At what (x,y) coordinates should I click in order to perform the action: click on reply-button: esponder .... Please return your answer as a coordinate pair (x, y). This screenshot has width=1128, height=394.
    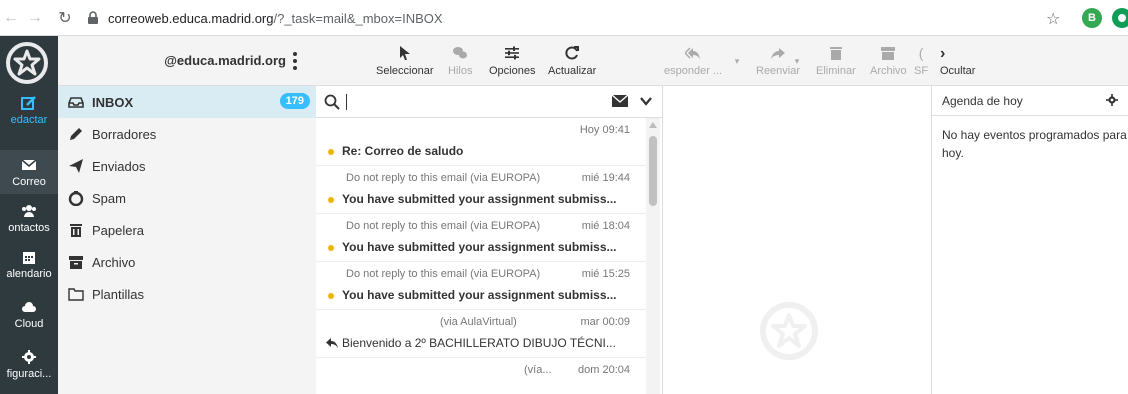
    Looking at the image, I should click on (693, 61).